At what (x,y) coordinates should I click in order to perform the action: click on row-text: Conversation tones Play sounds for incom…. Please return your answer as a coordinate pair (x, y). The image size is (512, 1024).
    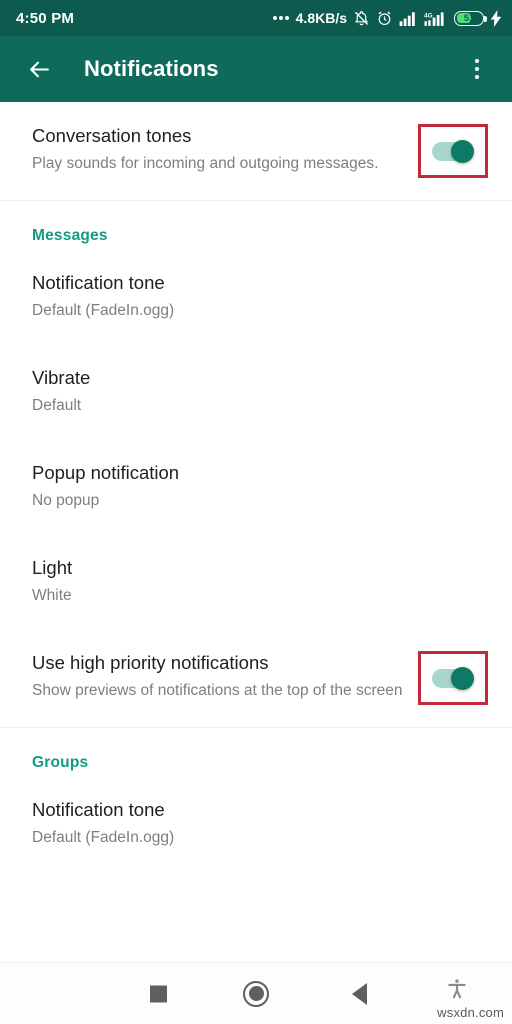
    Looking at the image, I should click on (225, 149).